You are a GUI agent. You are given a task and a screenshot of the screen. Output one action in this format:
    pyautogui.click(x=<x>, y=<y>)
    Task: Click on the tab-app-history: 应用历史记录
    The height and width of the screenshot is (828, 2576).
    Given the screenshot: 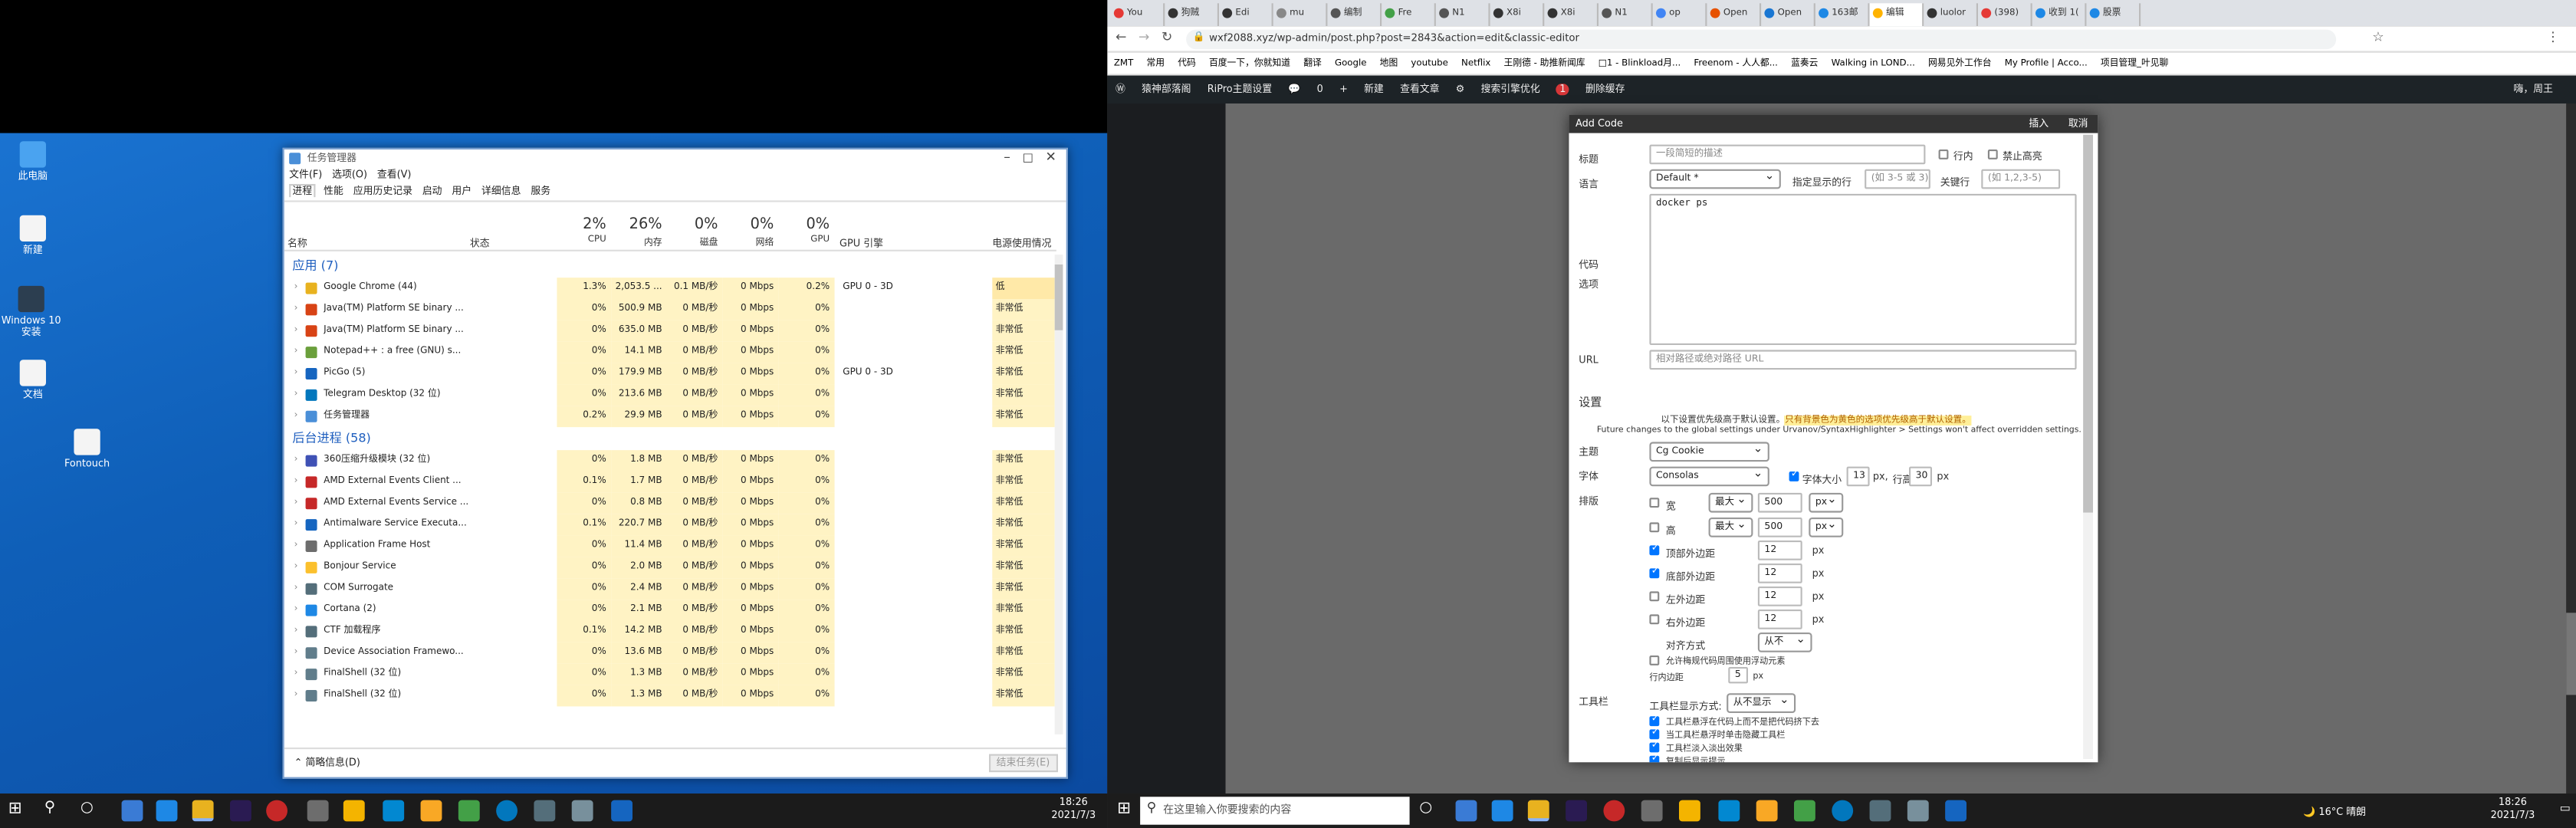 What is the action you would take?
    pyautogui.click(x=383, y=192)
    